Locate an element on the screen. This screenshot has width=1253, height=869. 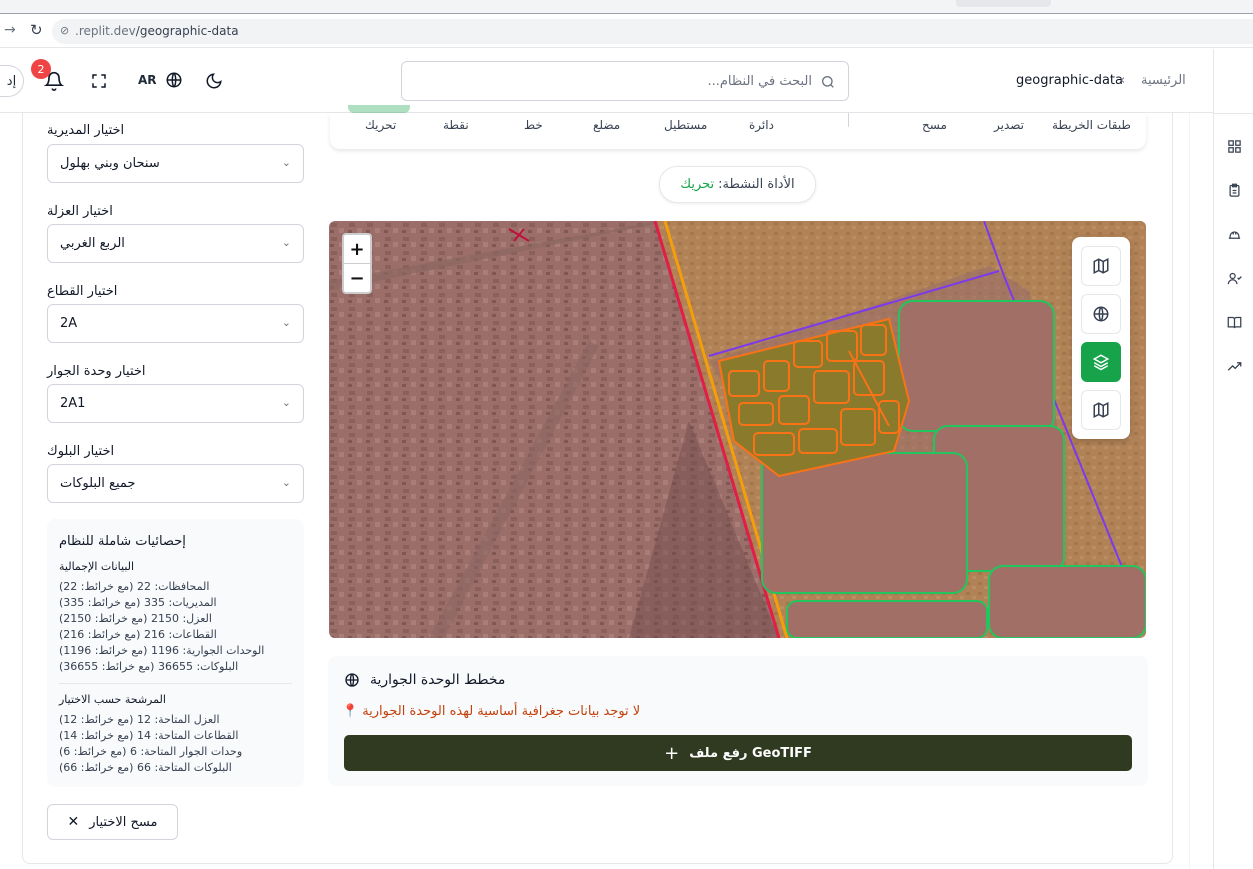
tool-rectangle: مستطيل is located at coordinates (685, 125).